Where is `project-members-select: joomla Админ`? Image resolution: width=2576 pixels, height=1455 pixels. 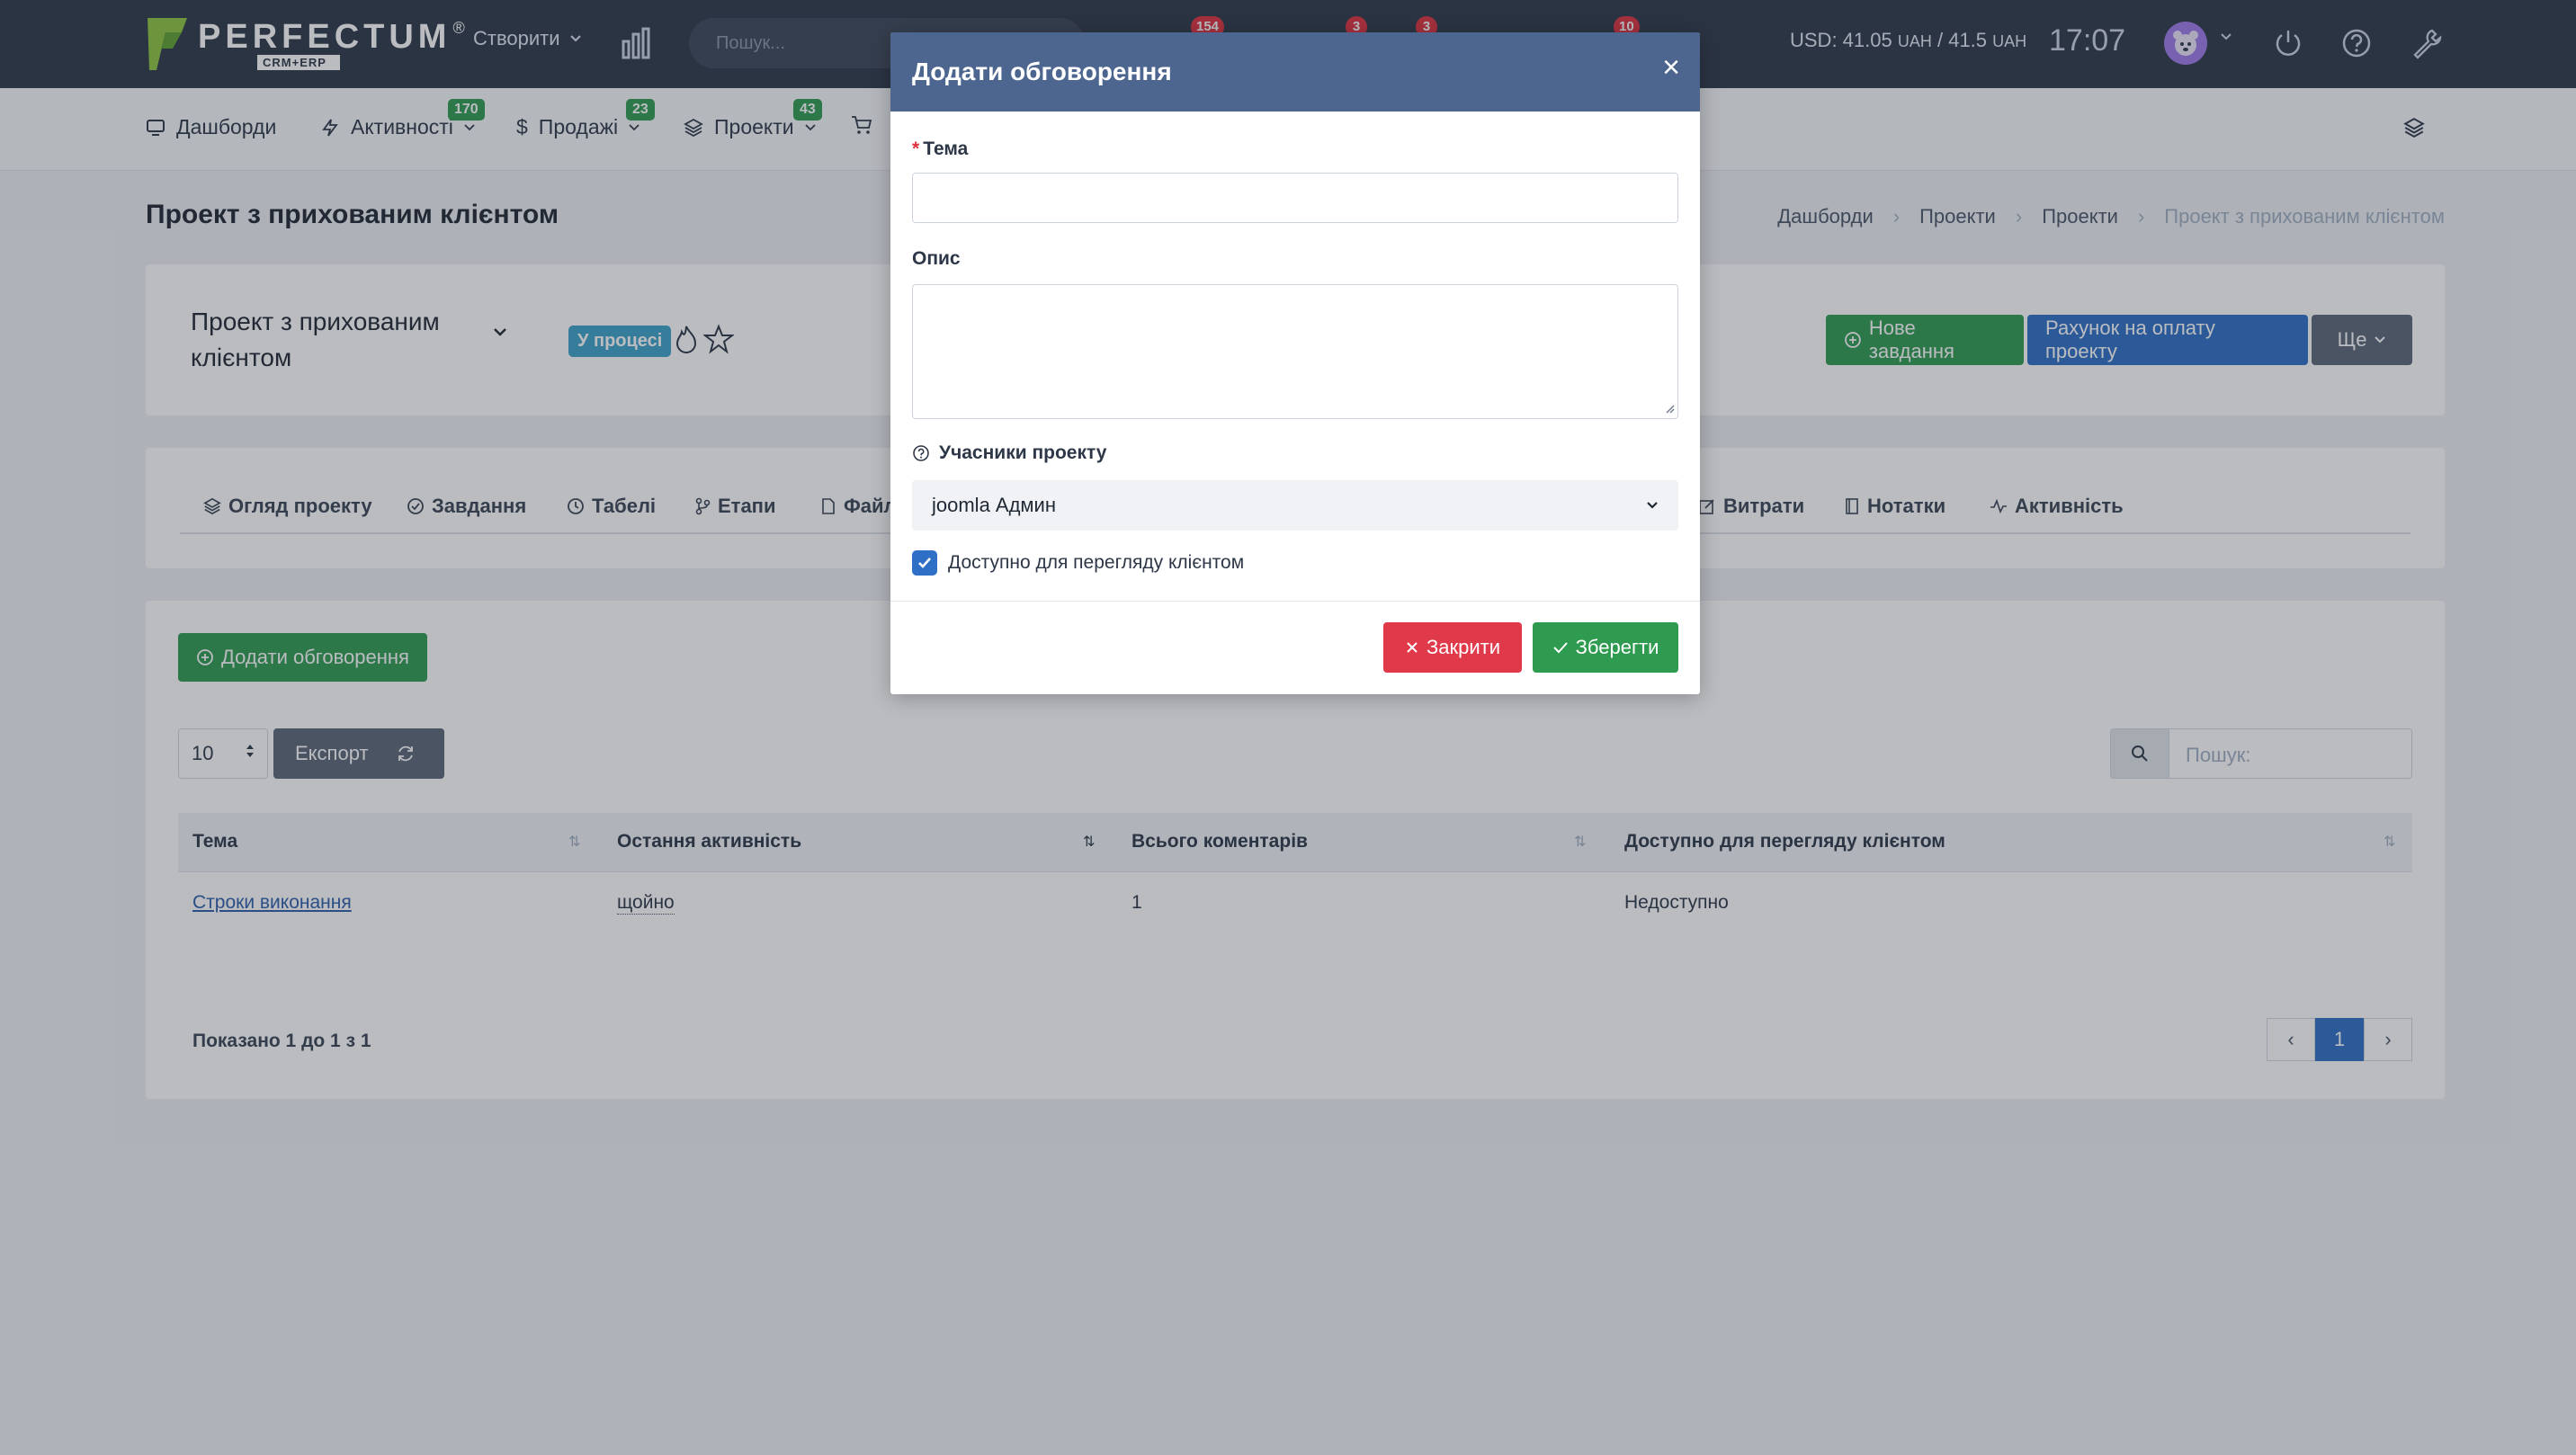 project-members-select: joomla Админ is located at coordinates (1295, 506).